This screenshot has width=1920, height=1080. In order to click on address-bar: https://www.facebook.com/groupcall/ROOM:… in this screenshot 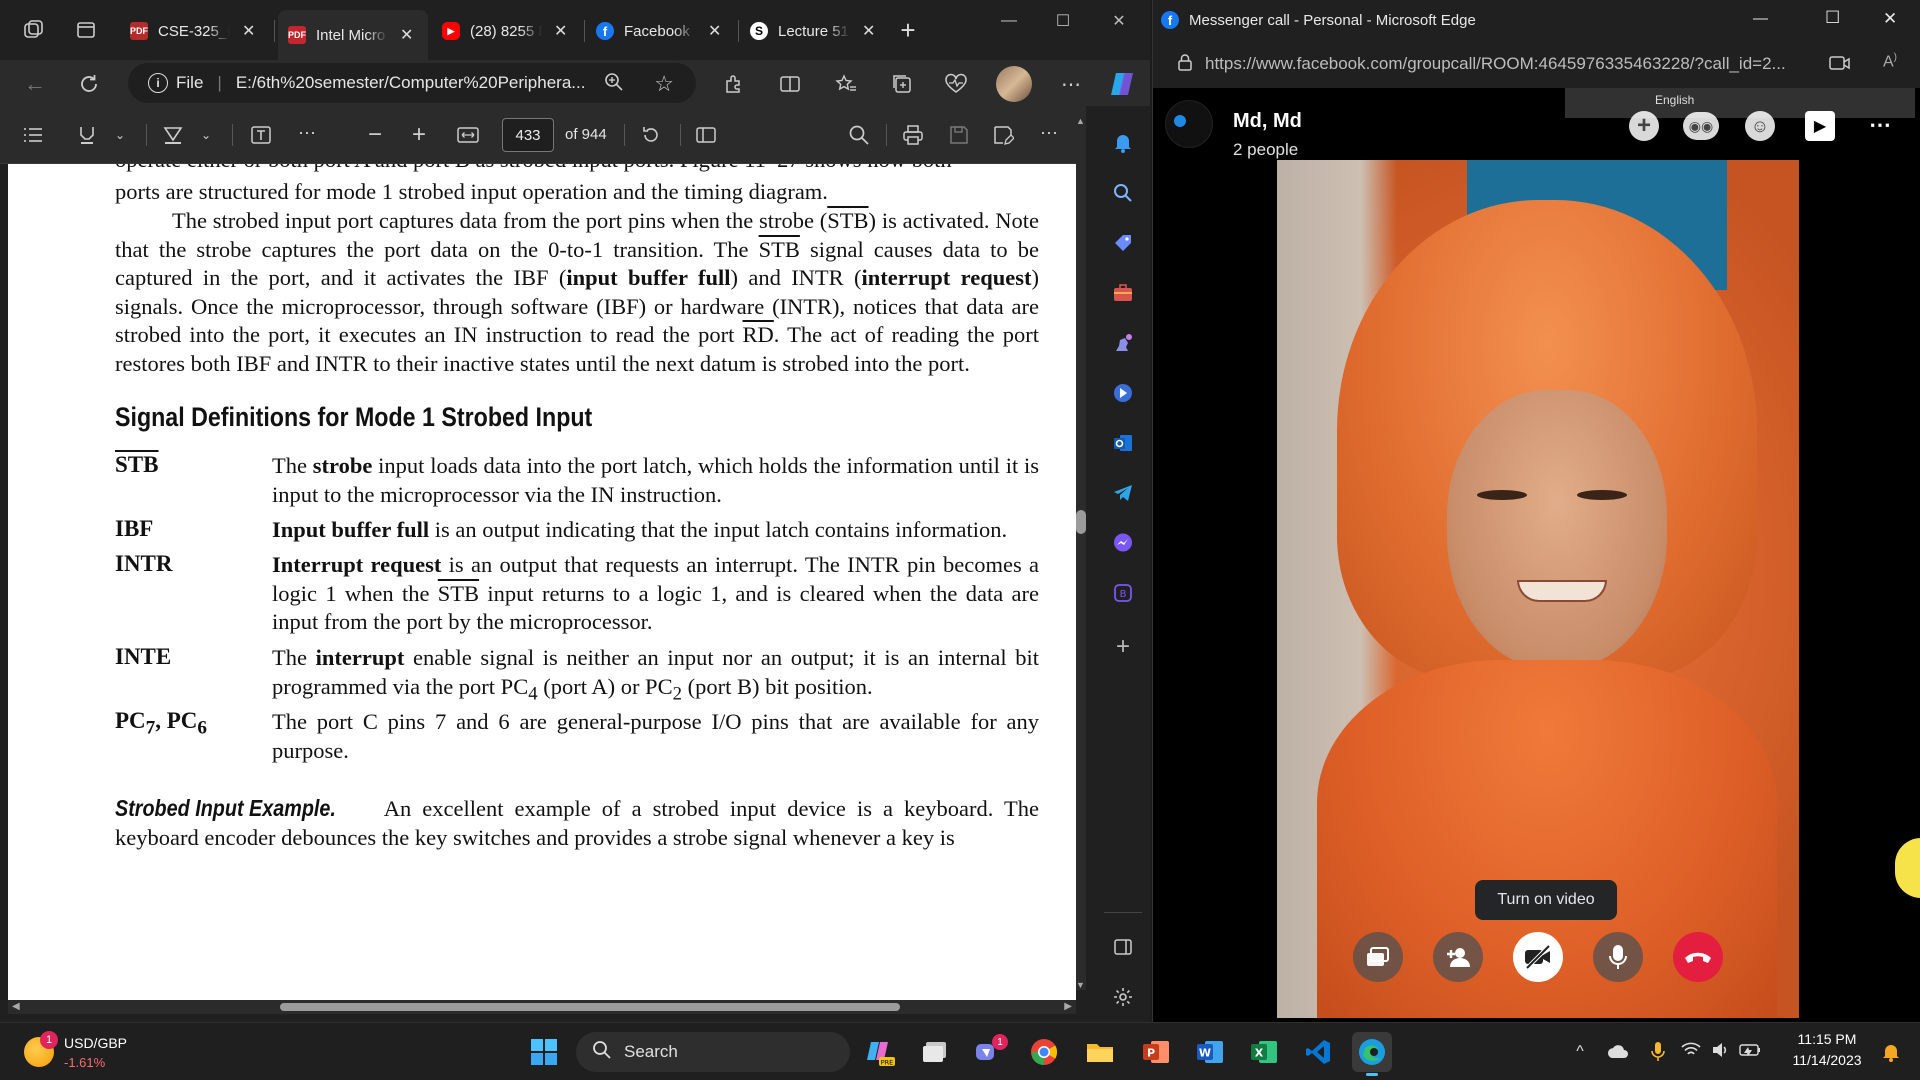, I will do `click(1536, 64)`.